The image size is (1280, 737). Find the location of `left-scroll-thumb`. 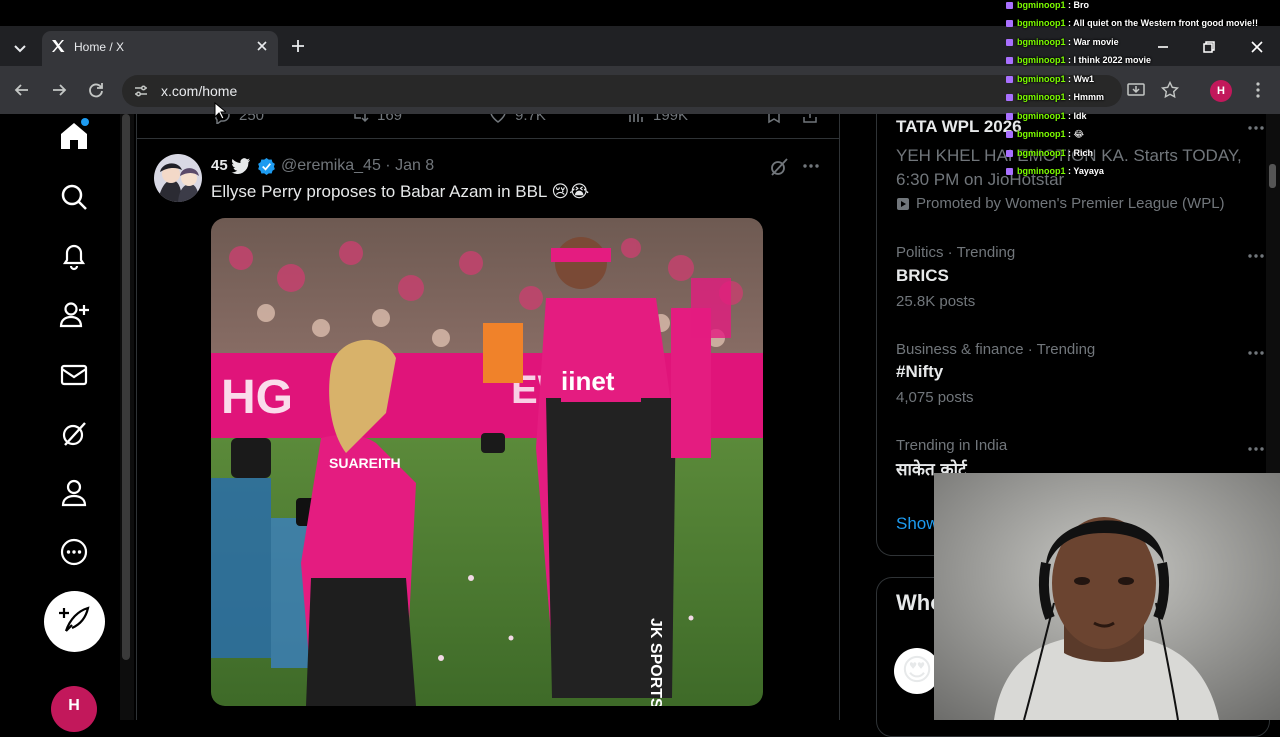

left-scroll-thumb is located at coordinates (126, 387).